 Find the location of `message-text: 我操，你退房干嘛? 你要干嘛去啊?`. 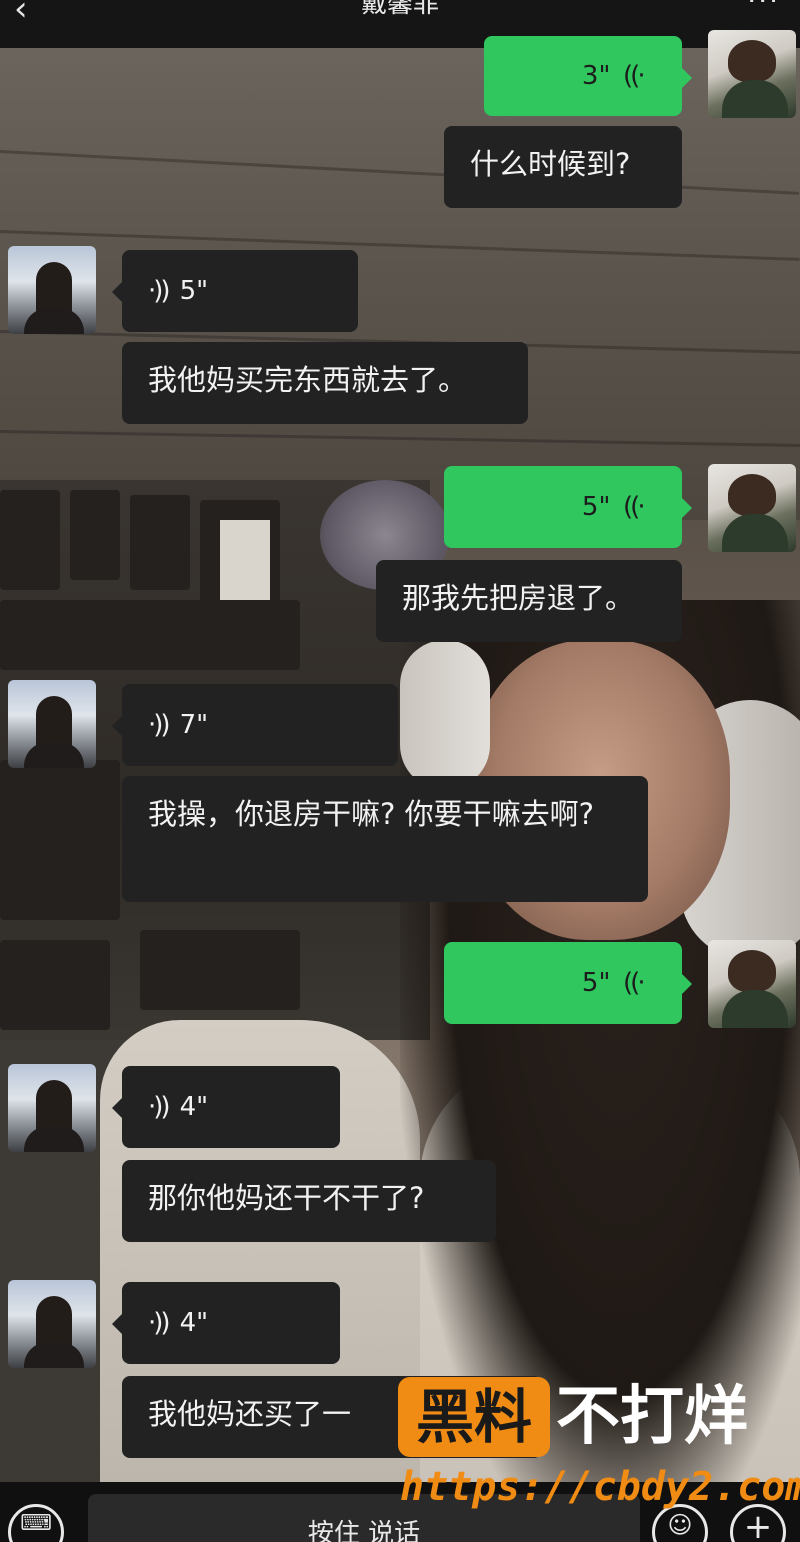

message-text: 我操，你退房干嘛? 你要干嘛去啊? is located at coordinates (371, 814).